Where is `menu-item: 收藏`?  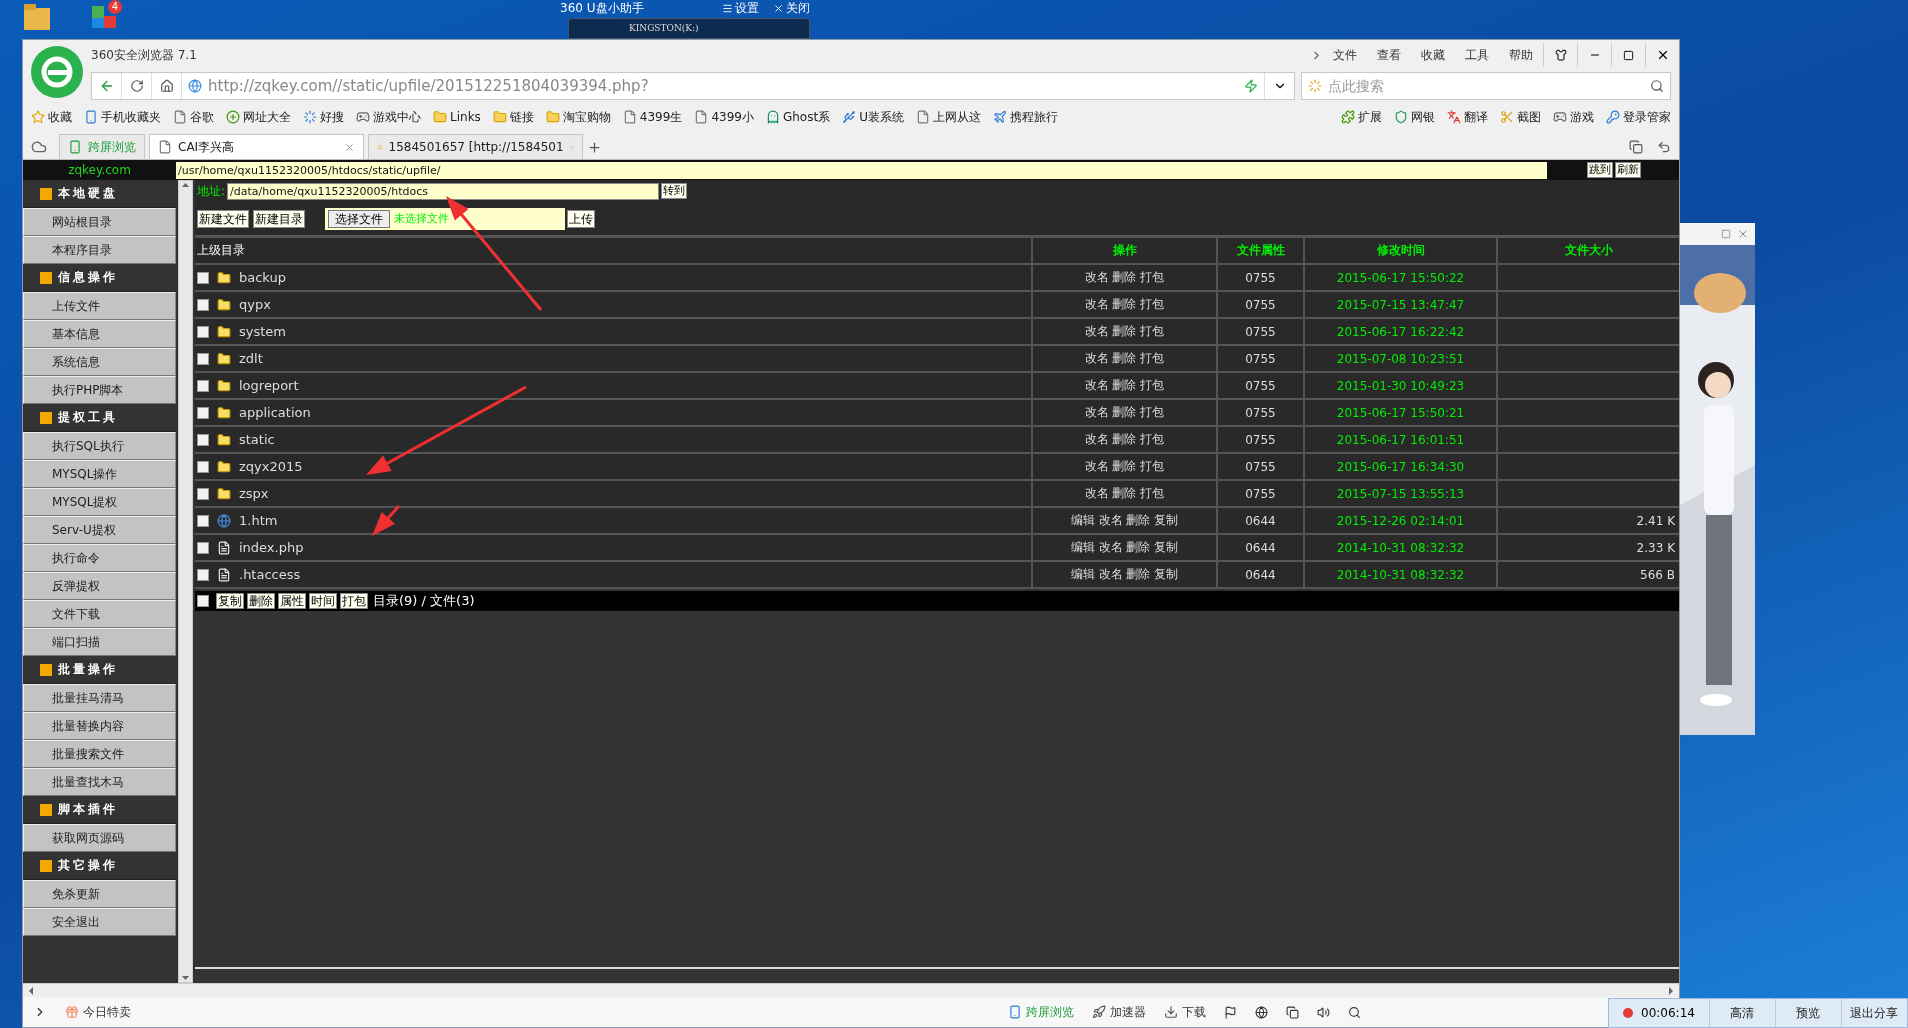 menu-item: 收藏 is located at coordinates (1433, 55).